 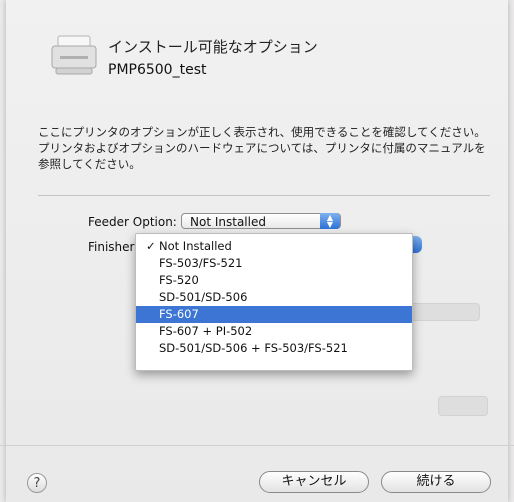 I want to click on faded-button, so click(x=463, y=406).